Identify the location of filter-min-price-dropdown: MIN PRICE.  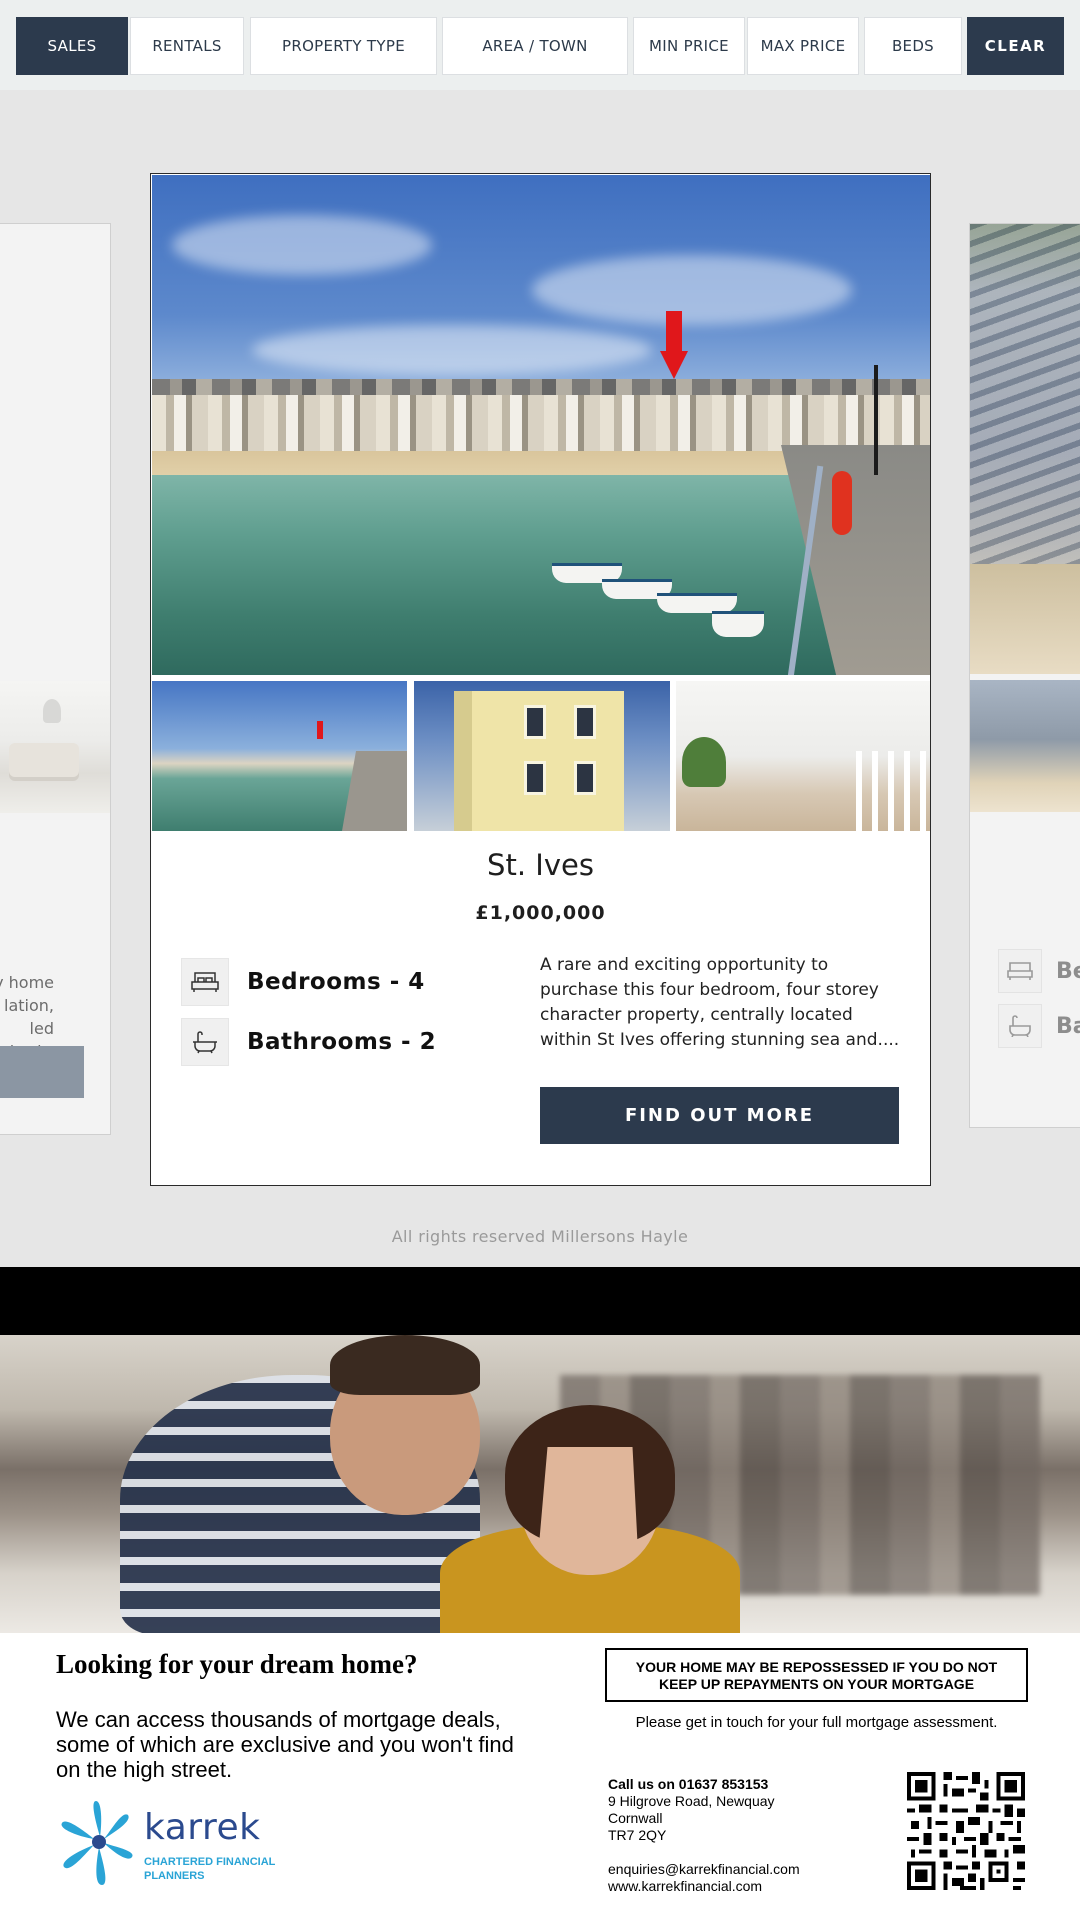
(689, 46).